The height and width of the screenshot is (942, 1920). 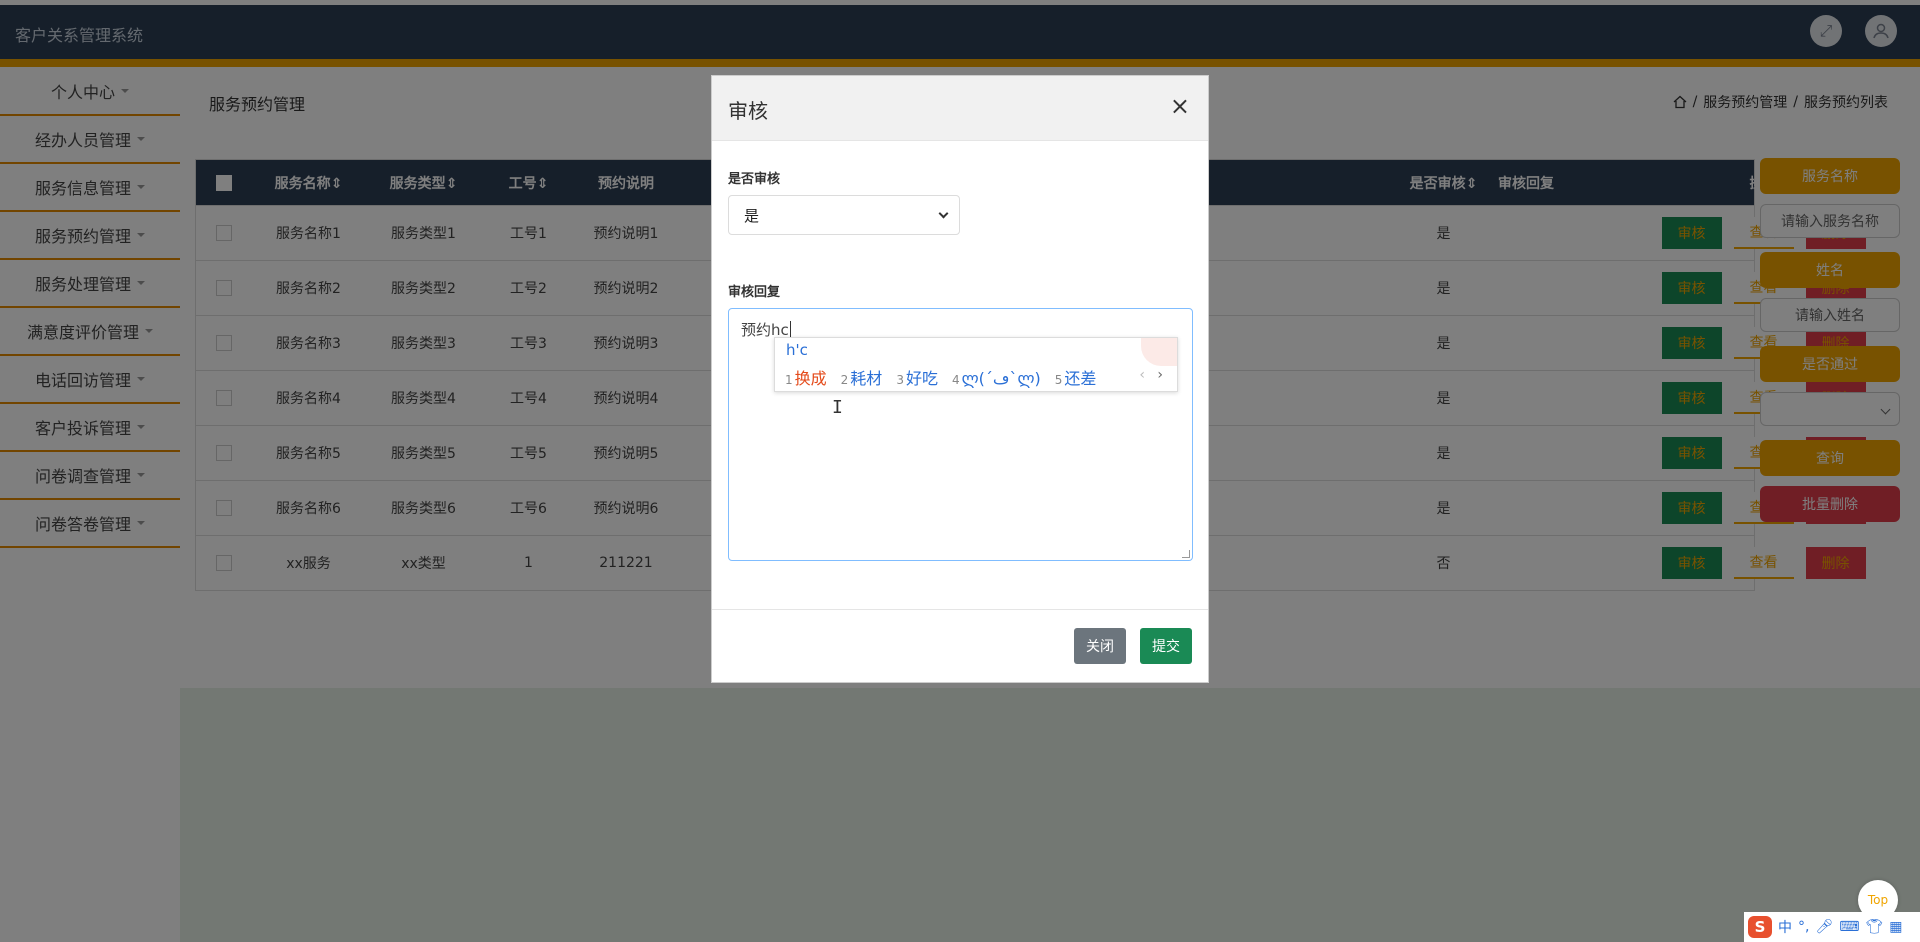 What do you see at coordinates (1760, 927) in the screenshot?
I see `sogou-logo-icon: S` at bounding box center [1760, 927].